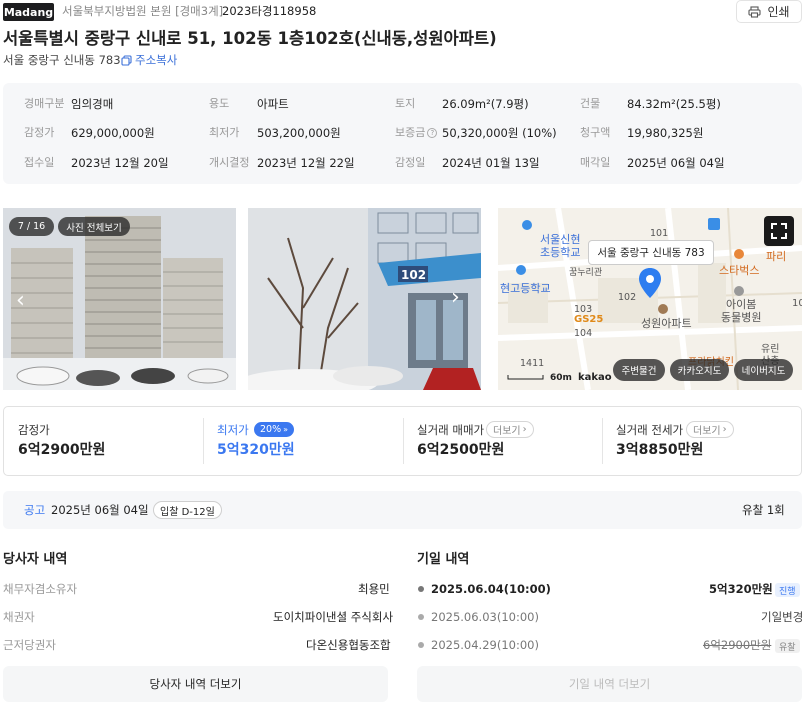 The height and width of the screenshot is (704, 802). I want to click on info-label: 보증금?, so click(416, 133).